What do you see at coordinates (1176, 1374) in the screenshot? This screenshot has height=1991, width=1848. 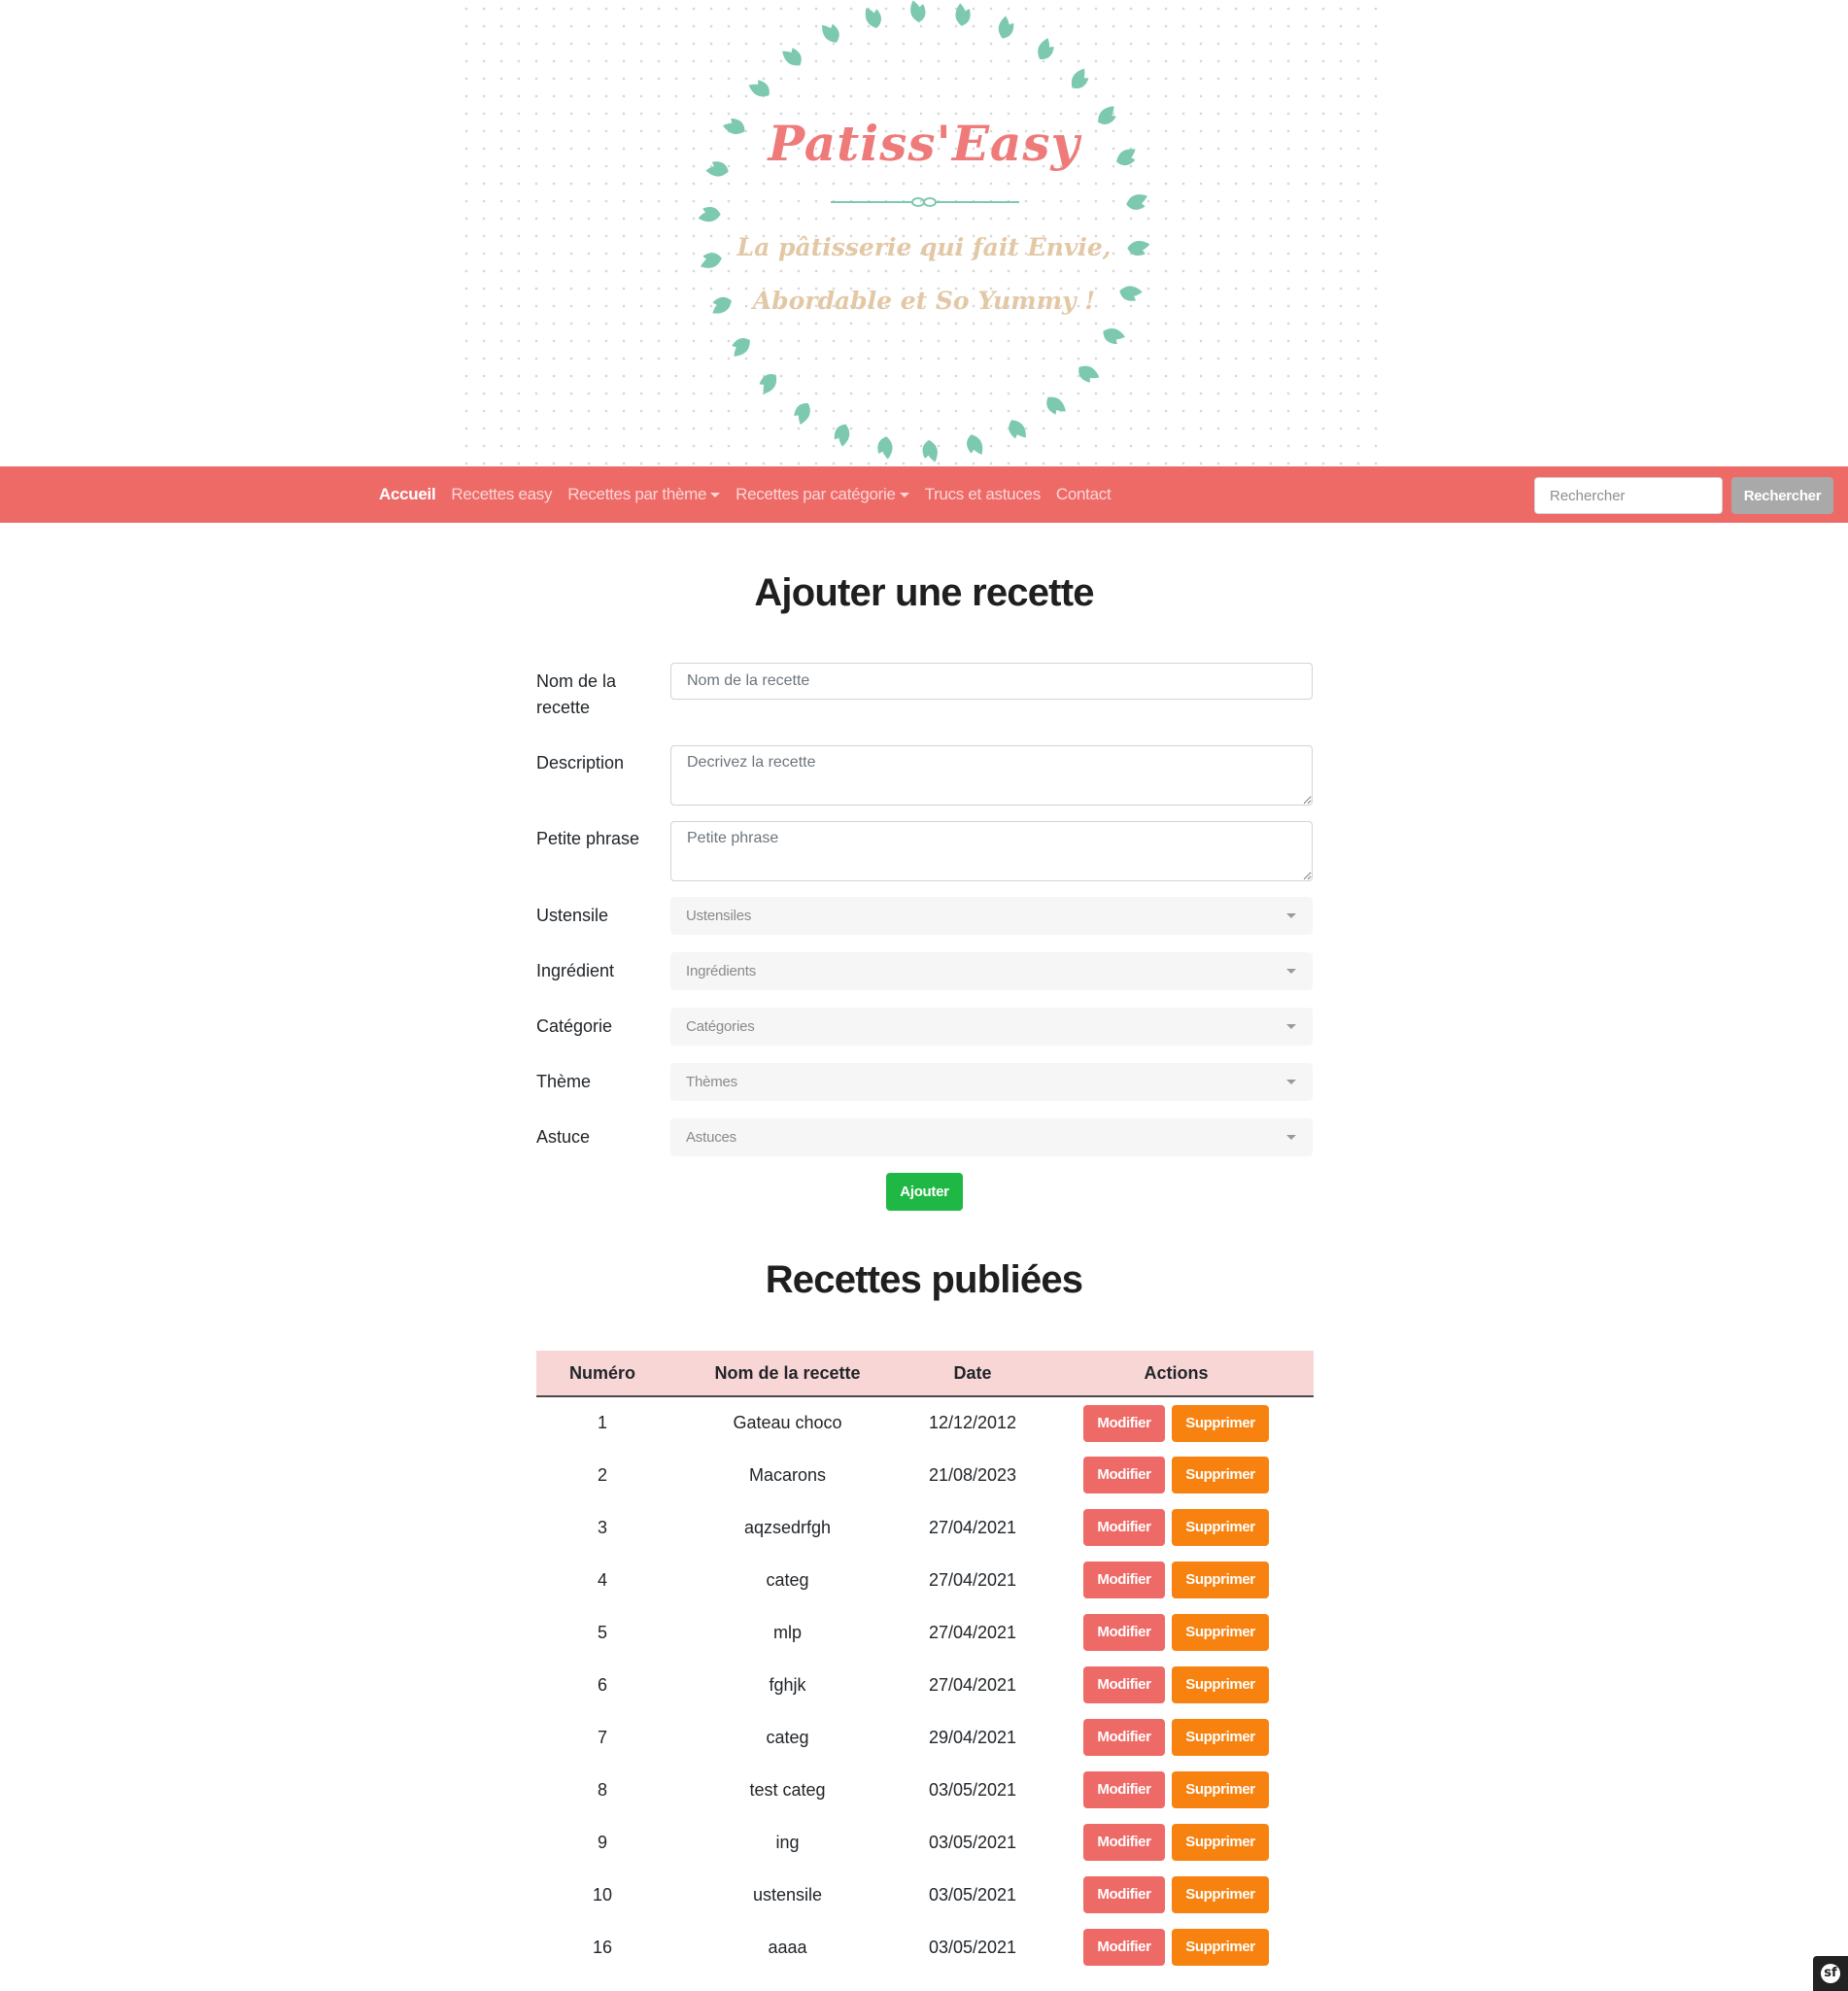 I see `column-header-actions: Actions` at bounding box center [1176, 1374].